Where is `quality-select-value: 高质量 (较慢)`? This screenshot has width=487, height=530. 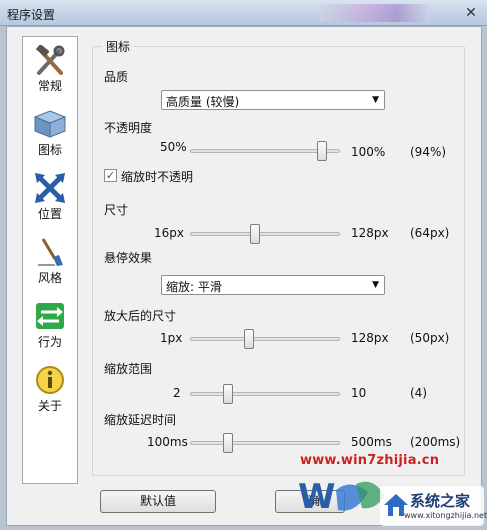
quality-select-value: 高质量 (较慢) is located at coordinates (203, 102).